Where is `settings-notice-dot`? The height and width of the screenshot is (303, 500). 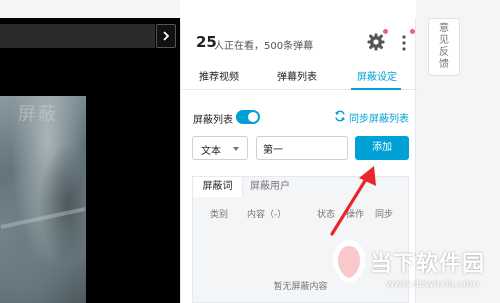
settings-notice-dot is located at coordinates (385, 31).